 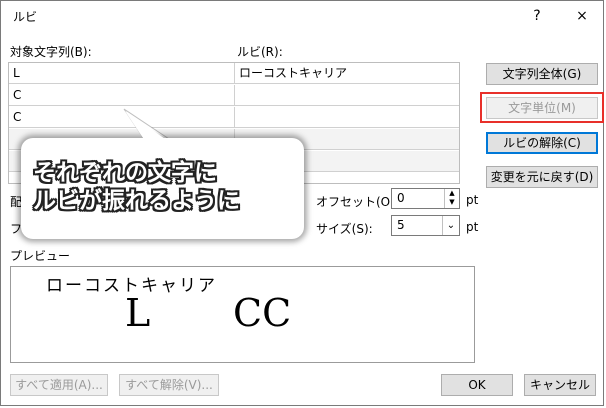 What do you see at coordinates (401, 225) in the screenshot?
I see `size-value: 5` at bounding box center [401, 225].